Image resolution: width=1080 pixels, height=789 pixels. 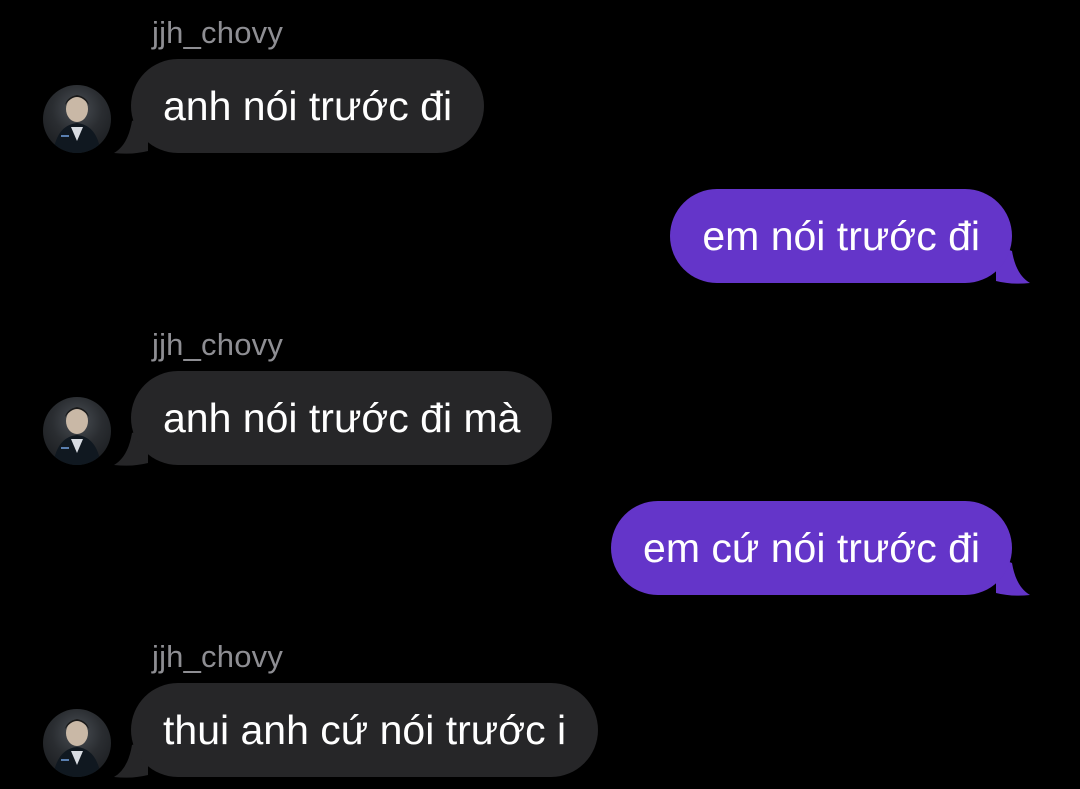 I want to click on message-text: thui anh cứ nói trước i, so click(x=365, y=730).